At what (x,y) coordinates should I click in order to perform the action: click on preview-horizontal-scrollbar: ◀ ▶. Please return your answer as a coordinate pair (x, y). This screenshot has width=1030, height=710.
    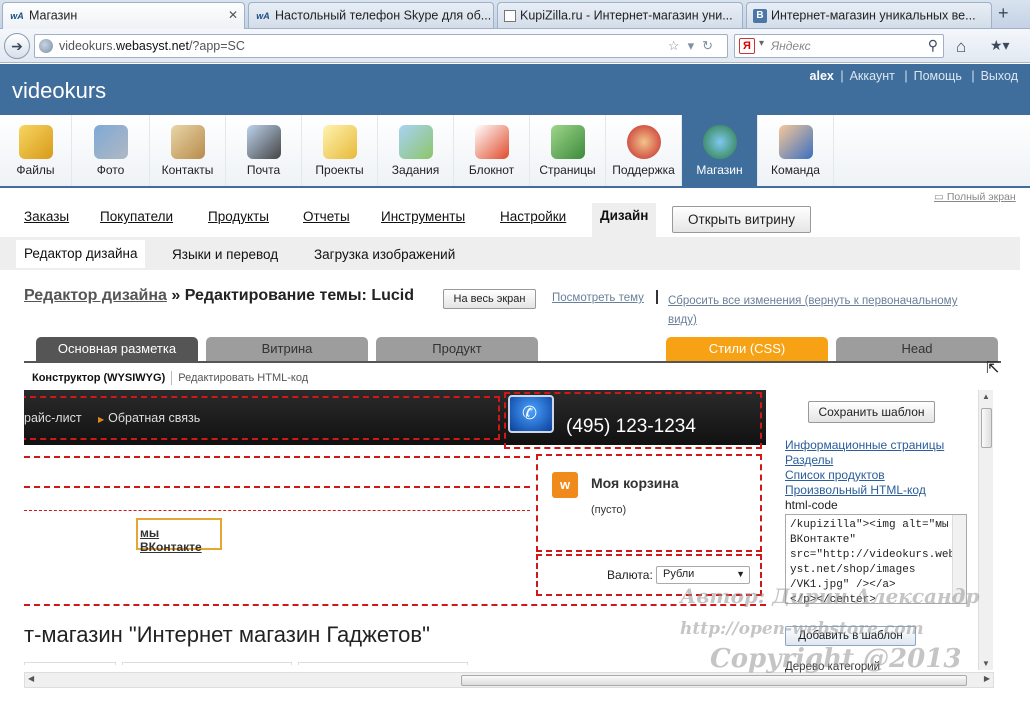
    Looking at the image, I should click on (509, 680).